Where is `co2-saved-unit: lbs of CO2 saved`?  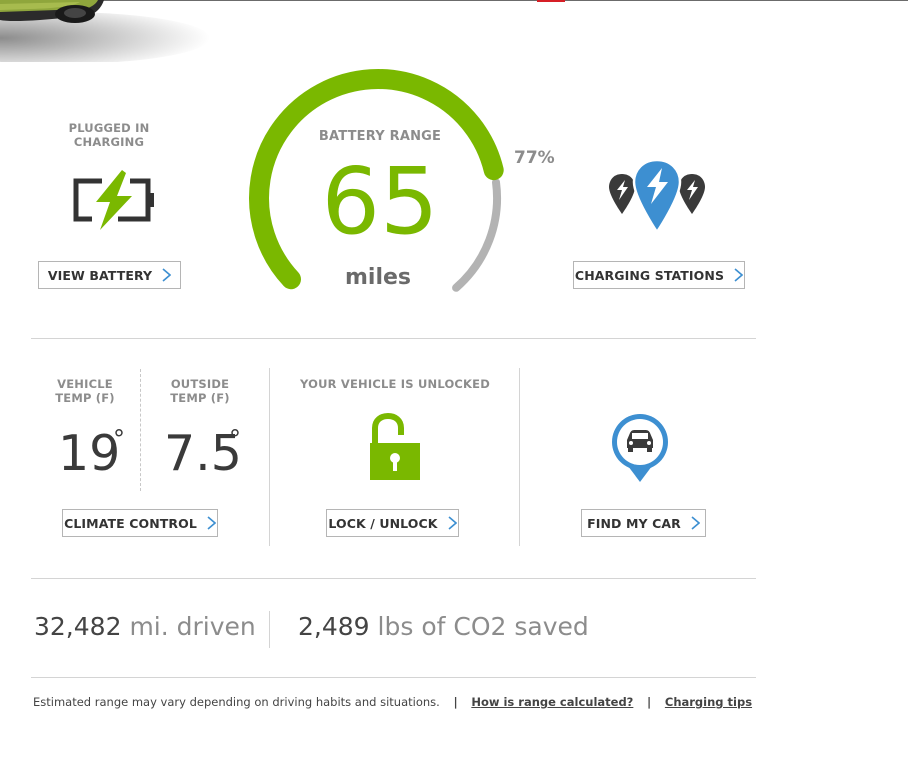 co2-saved-unit: lbs of CO2 saved is located at coordinates (483, 626).